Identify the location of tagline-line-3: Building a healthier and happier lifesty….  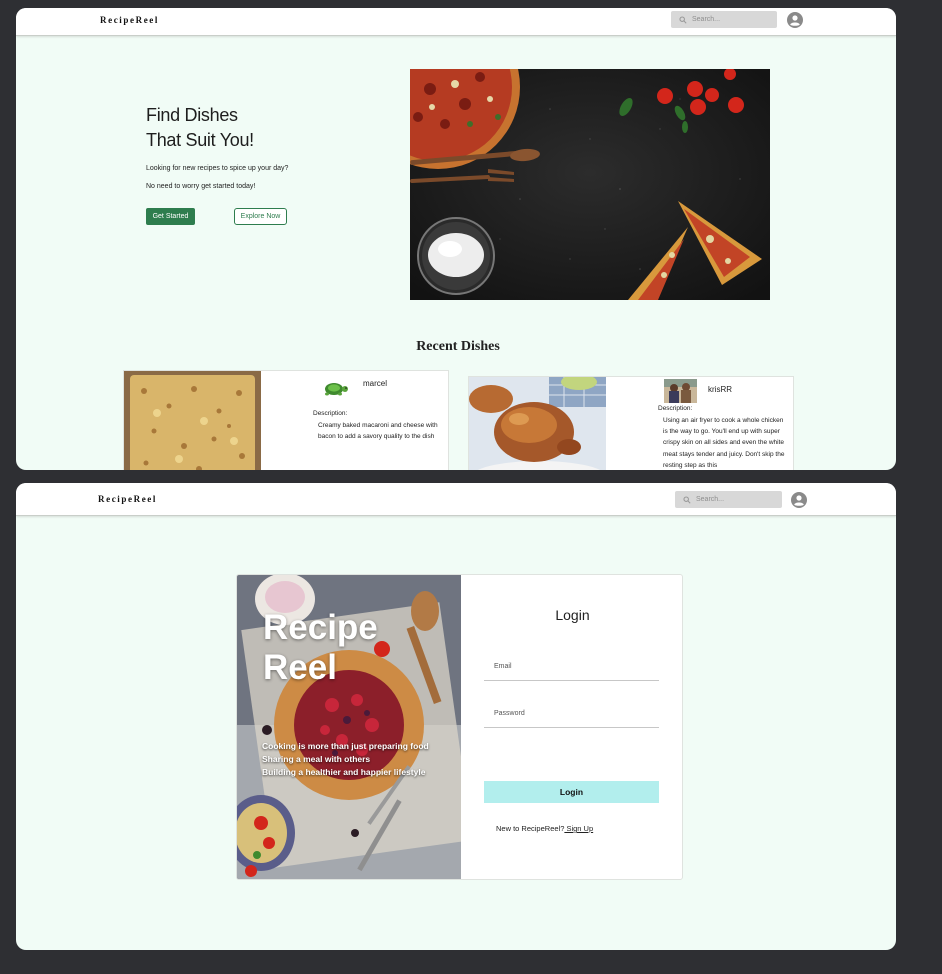
(344, 772).